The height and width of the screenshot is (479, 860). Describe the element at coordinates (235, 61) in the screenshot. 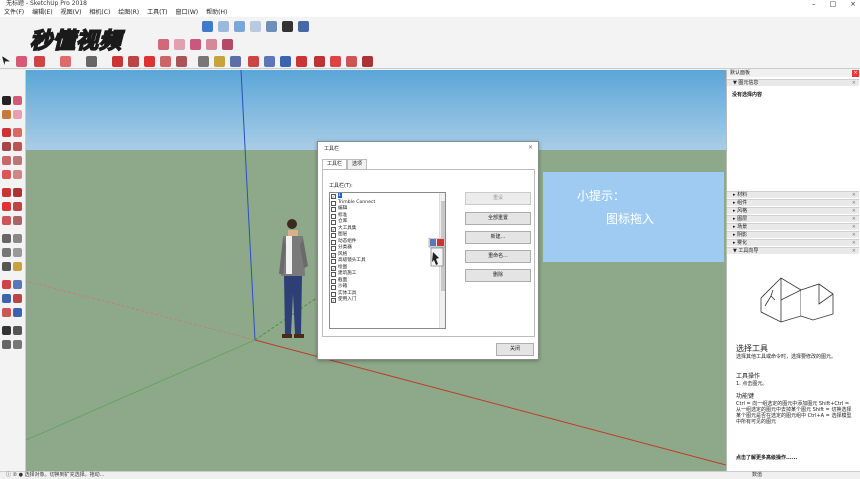

I see `paint-bucket-icon` at that location.